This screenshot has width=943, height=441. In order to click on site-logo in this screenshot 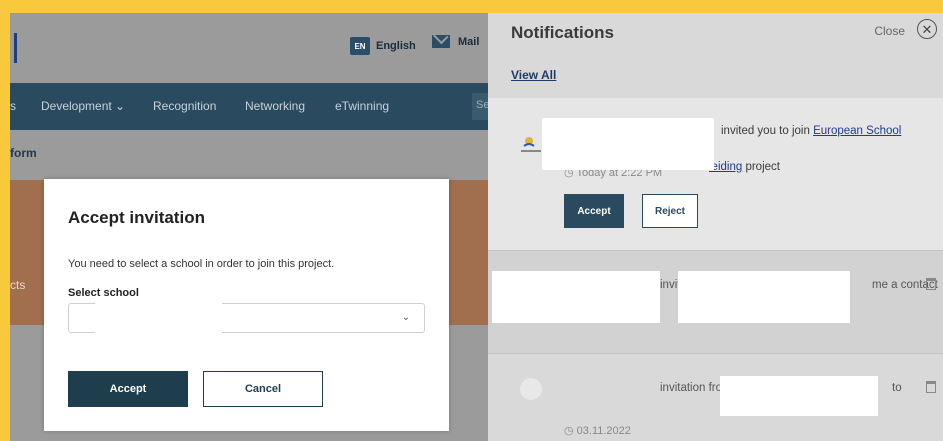, I will do `click(15, 48)`.